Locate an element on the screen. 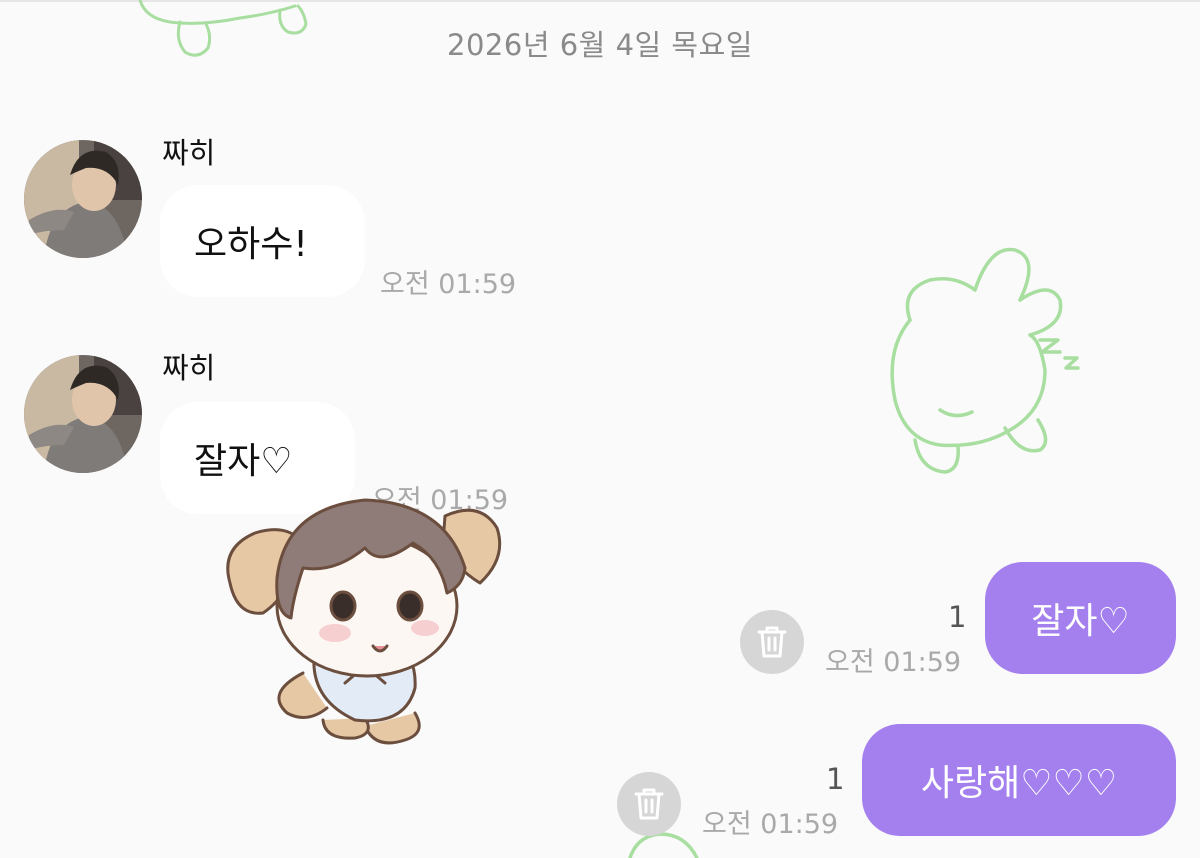 The width and height of the screenshot is (1200, 858). sleeping-bunny-doodle is located at coordinates (985, 360).